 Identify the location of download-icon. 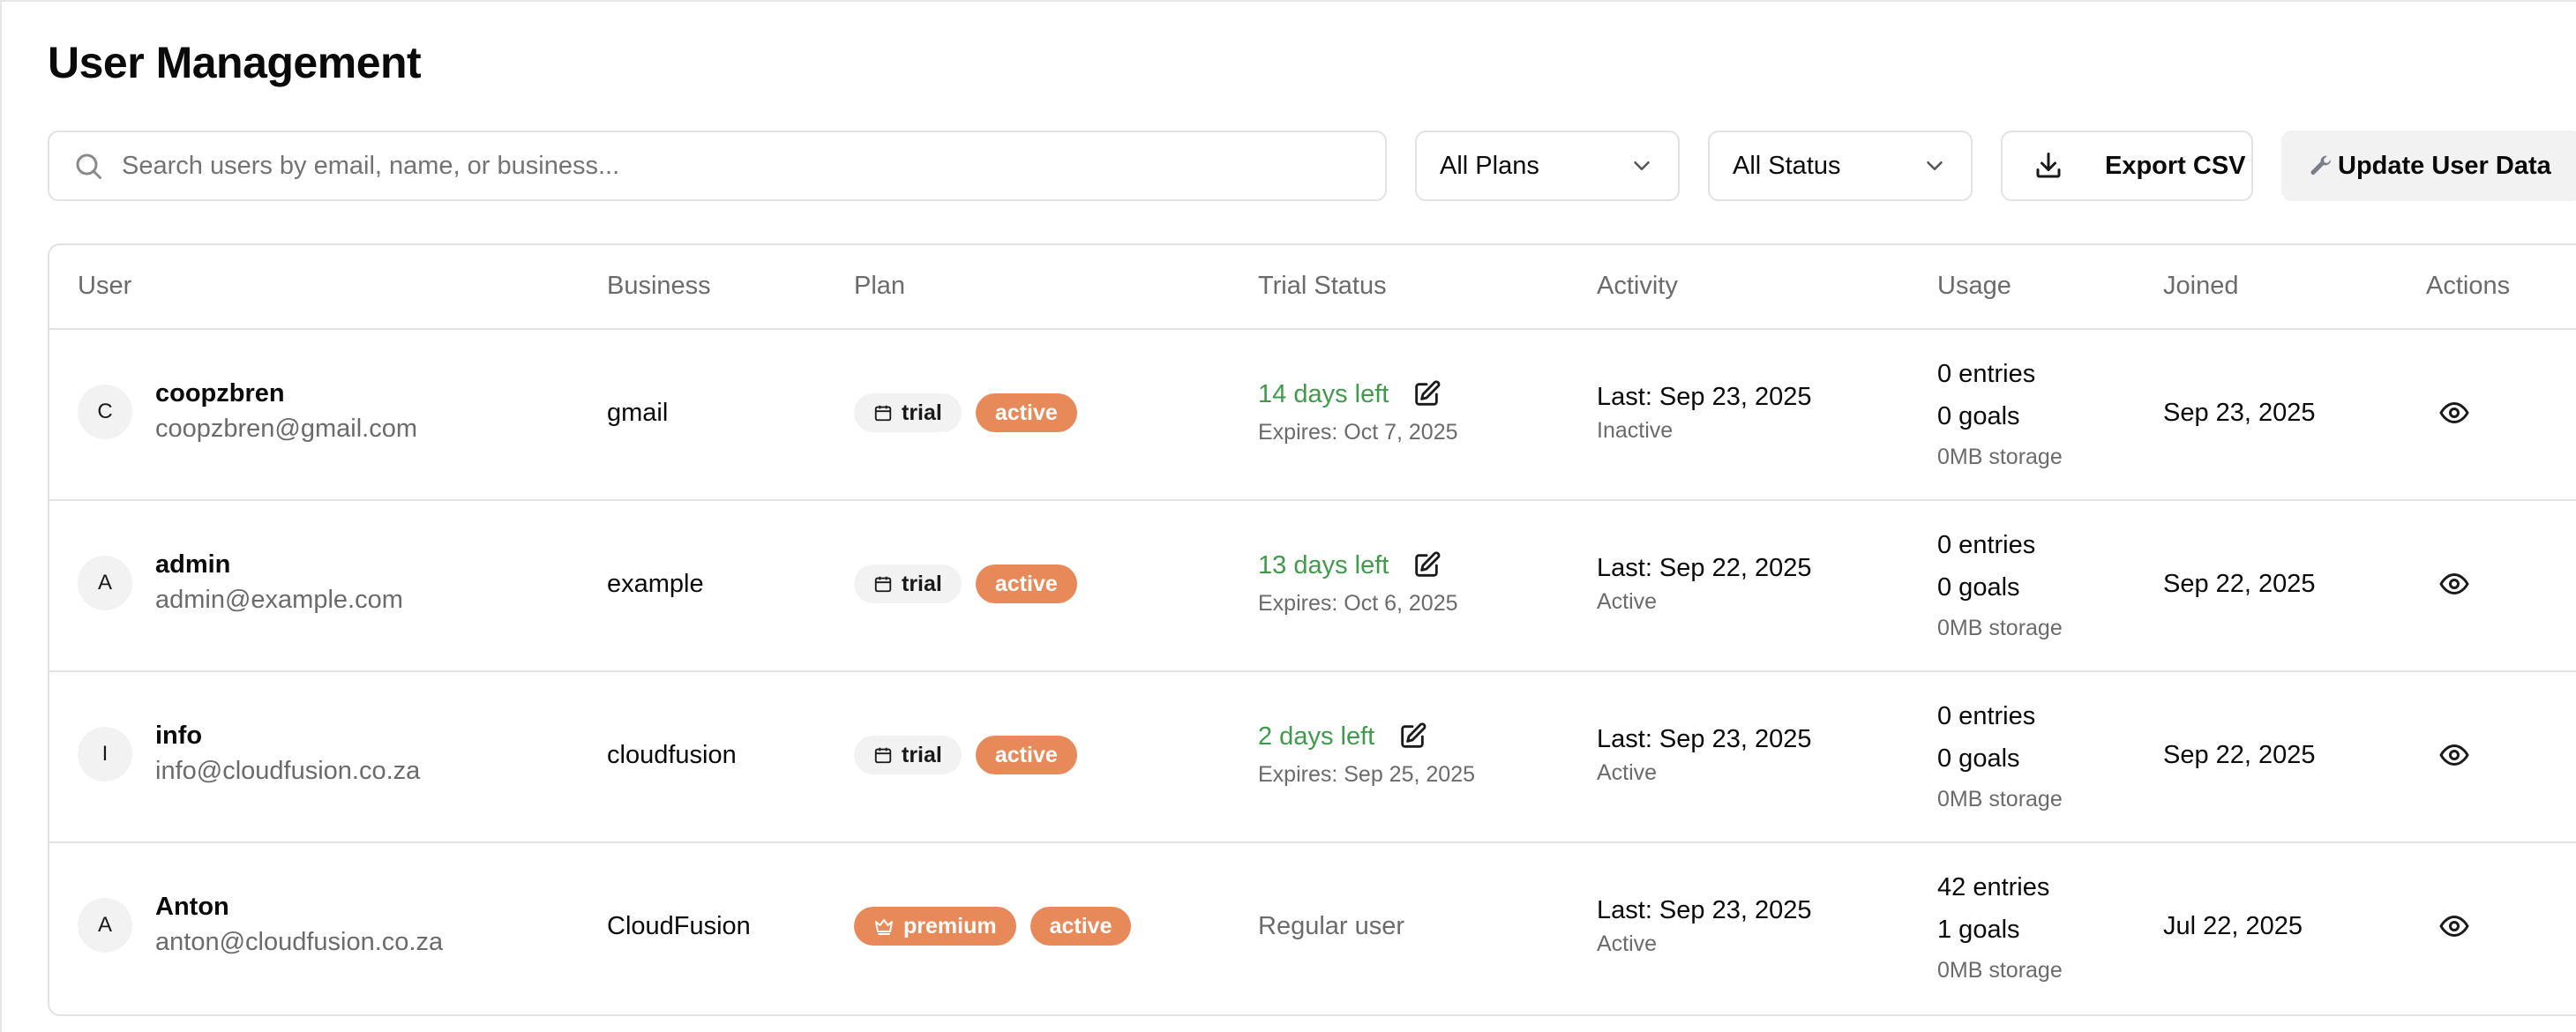
(2048, 165).